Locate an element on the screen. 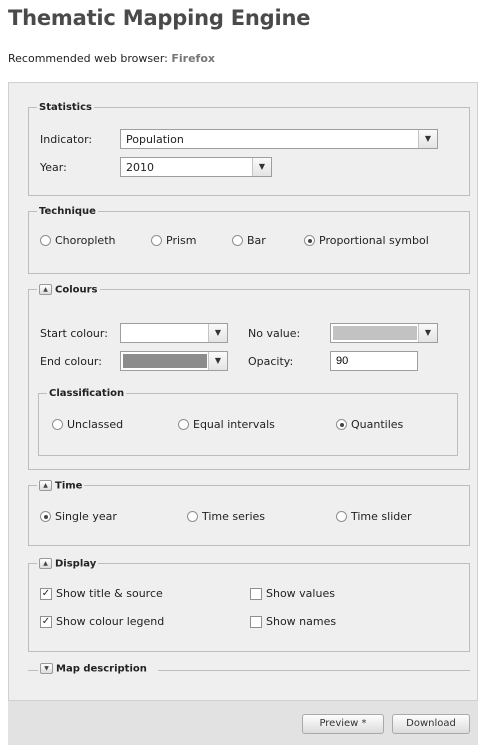 Image resolution: width=482 pixels, height=745 pixels. technique-option-proportional-symbol: Proportional symbol is located at coordinates (366, 240).